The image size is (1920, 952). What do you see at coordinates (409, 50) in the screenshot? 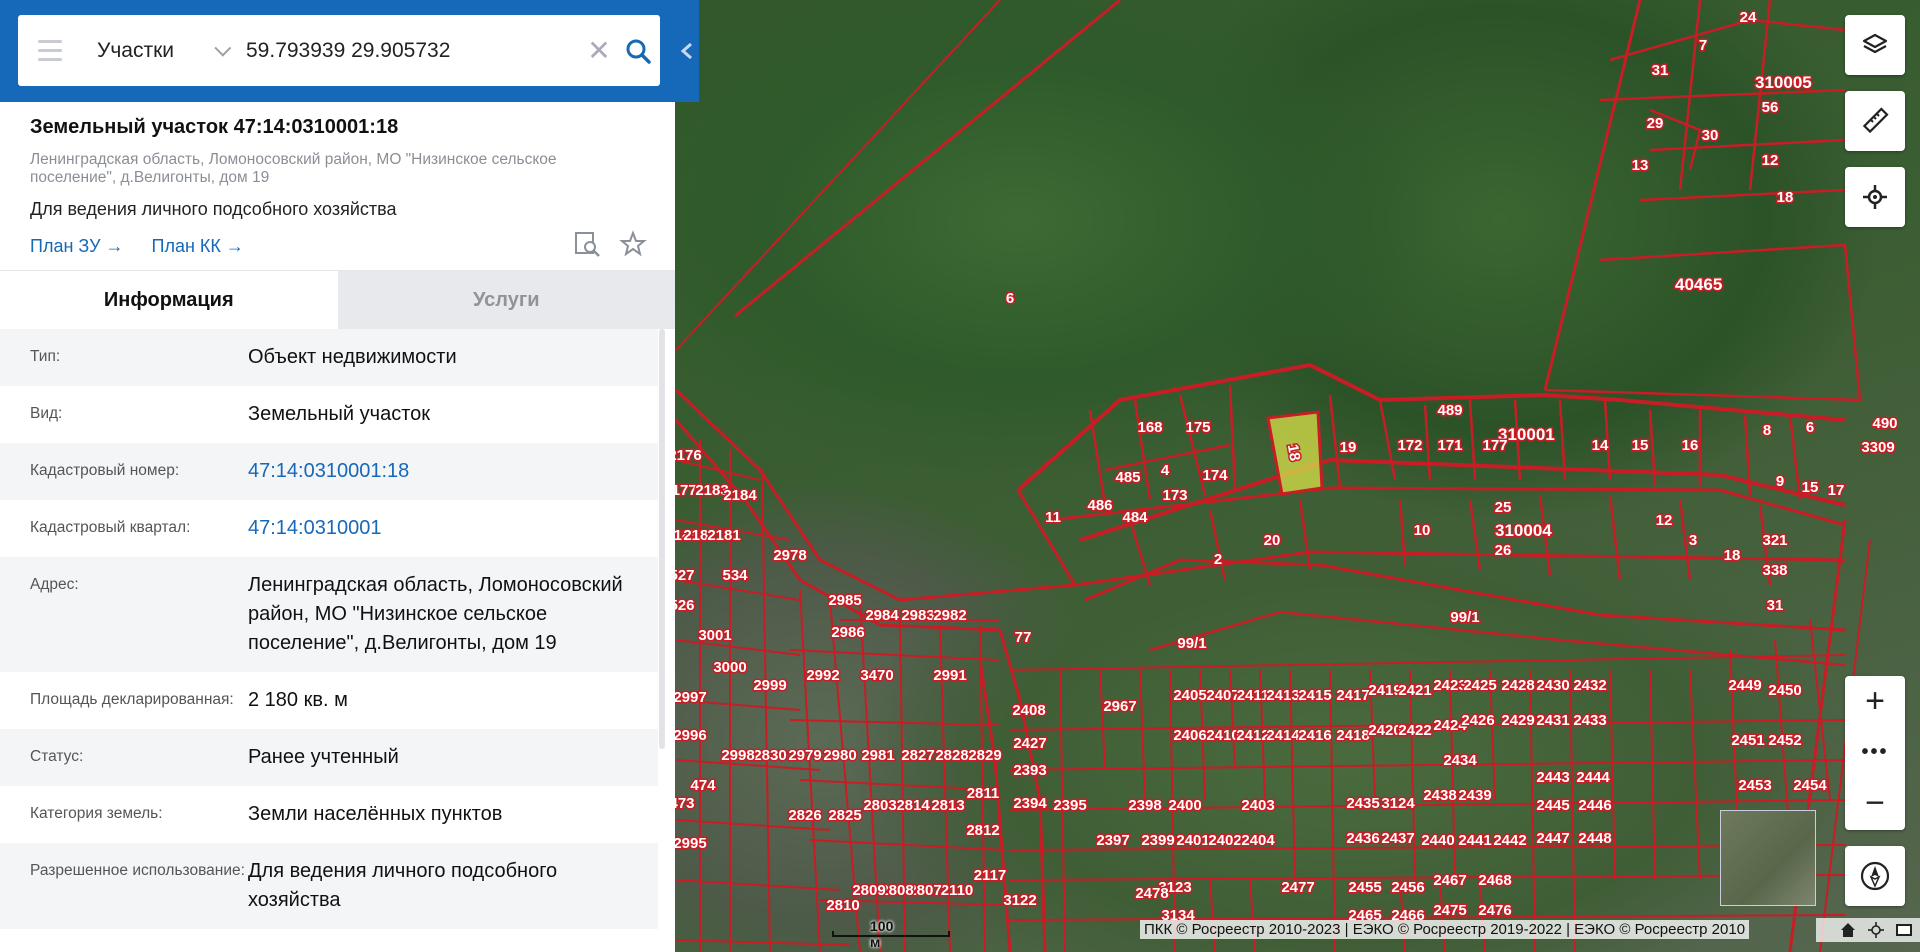
I see `search-input` at bounding box center [409, 50].